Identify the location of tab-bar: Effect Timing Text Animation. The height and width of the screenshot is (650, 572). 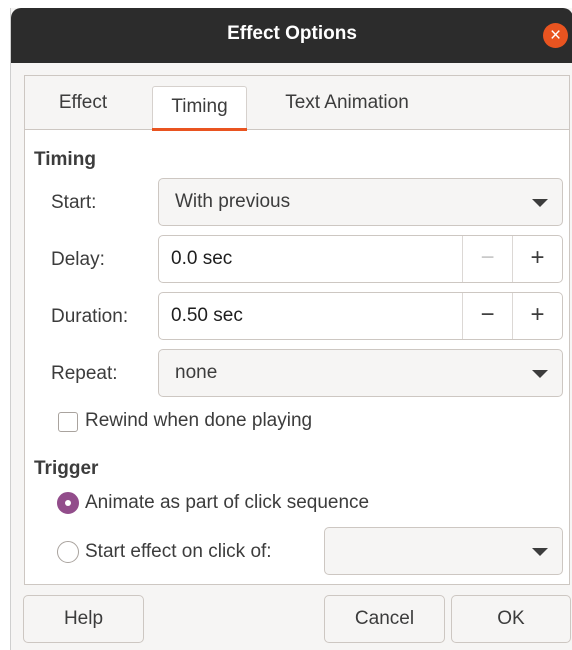
(297, 103).